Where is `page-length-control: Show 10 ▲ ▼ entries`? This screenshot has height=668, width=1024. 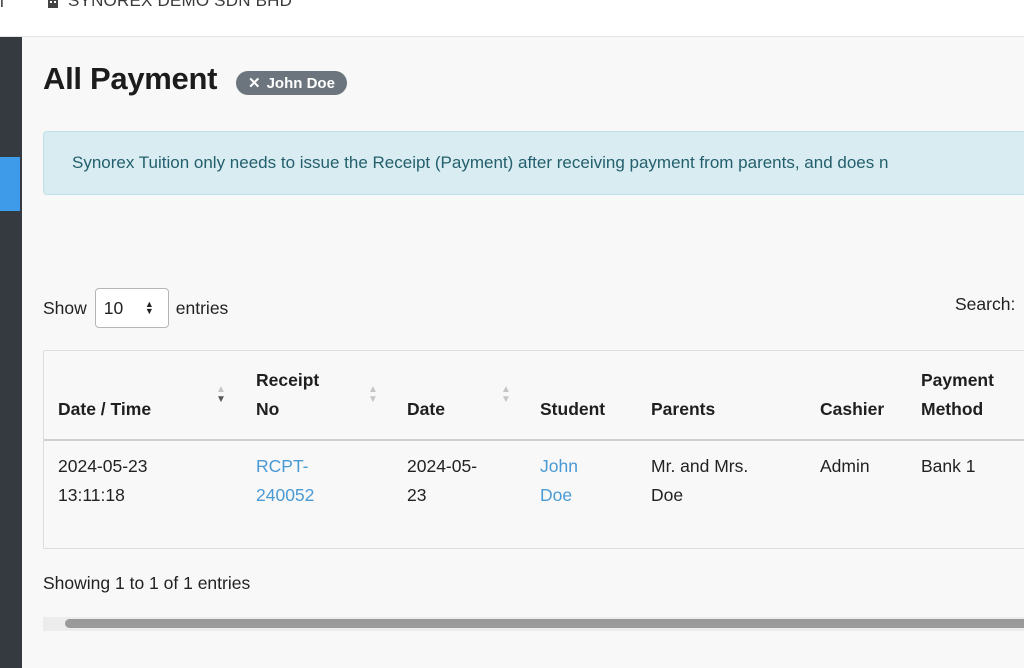
page-length-control: Show 10 ▲ ▼ entries is located at coordinates (135, 308).